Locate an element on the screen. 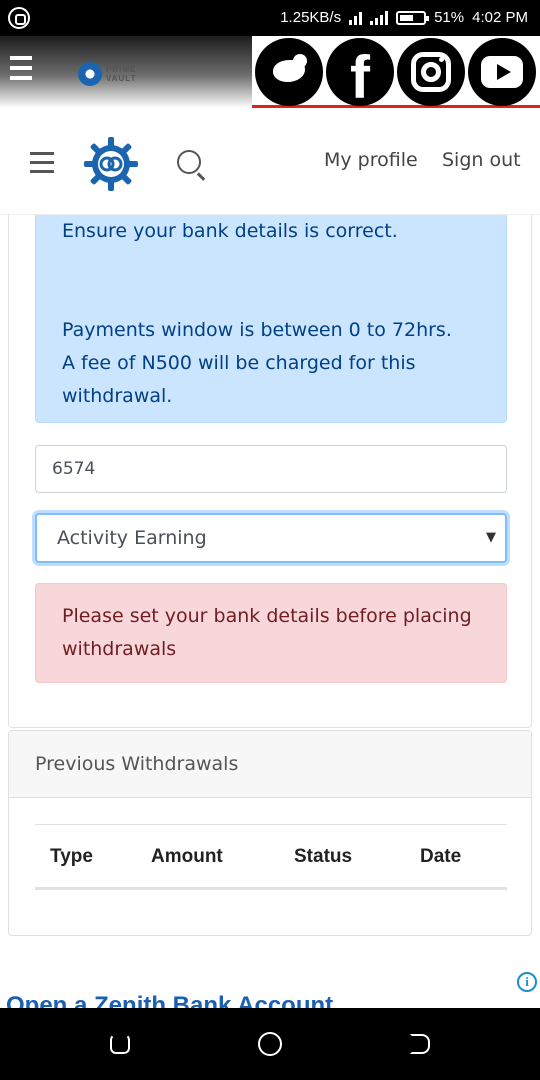 Image resolution: width=540 pixels, height=1080 pixels. system-nav-bar is located at coordinates (270, 1044).